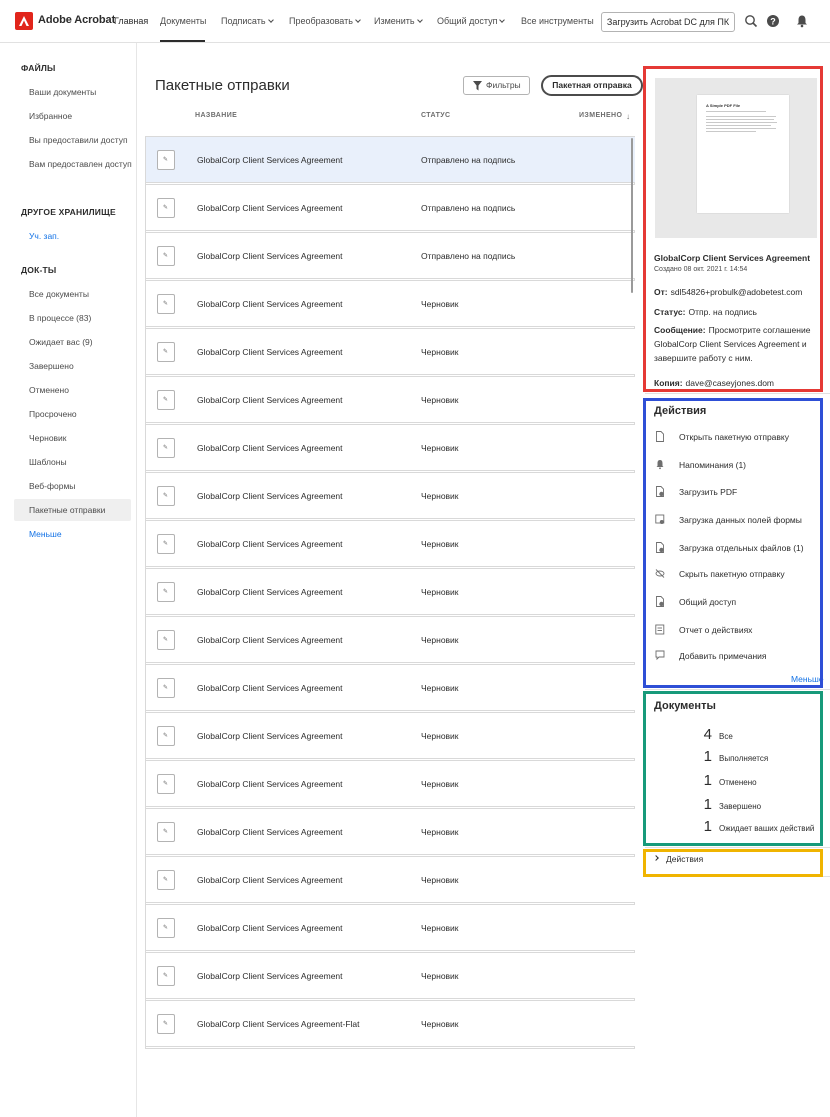 The width and height of the screenshot is (830, 1117). I want to click on sidebar-item-waiting-for-you: Ожидает вас (9), so click(81, 342).